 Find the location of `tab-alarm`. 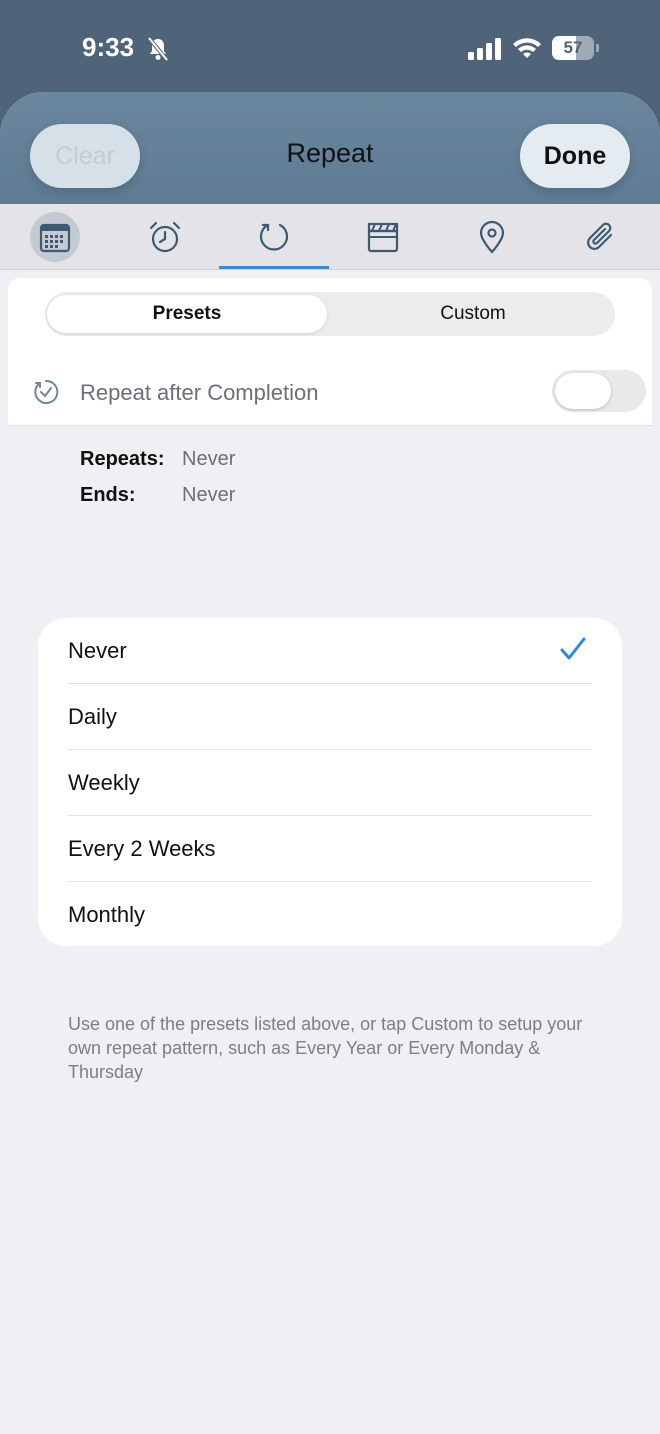

tab-alarm is located at coordinates (165, 237).